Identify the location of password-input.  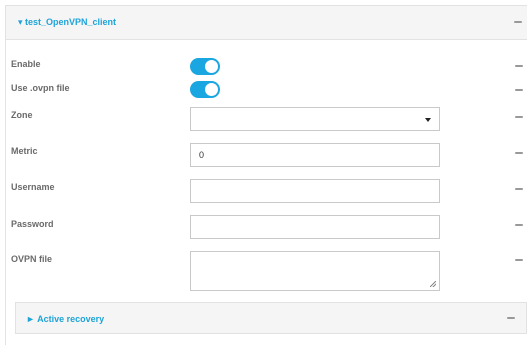
(315, 227).